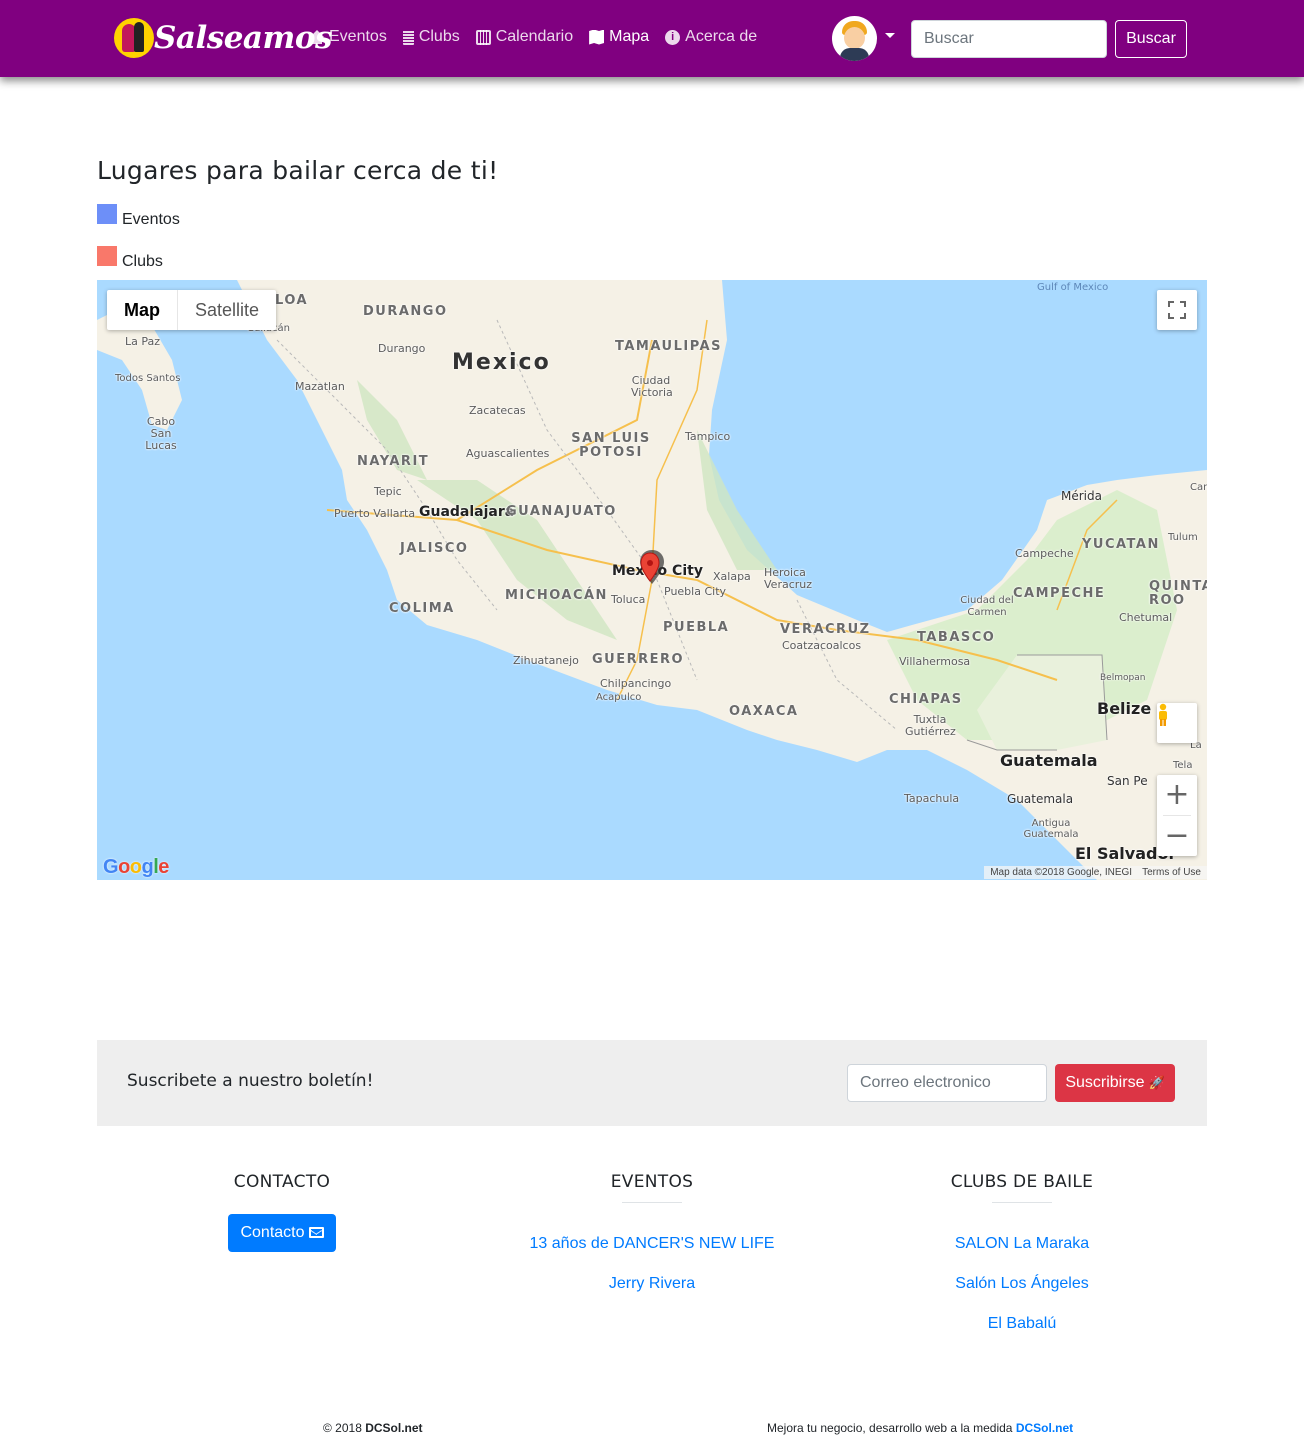 Image resolution: width=1304 pixels, height=1456 pixels. What do you see at coordinates (1022, 1182) in the screenshot?
I see `footer-clubs-title: CLUBS DE BAILE` at bounding box center [1022, 1182].